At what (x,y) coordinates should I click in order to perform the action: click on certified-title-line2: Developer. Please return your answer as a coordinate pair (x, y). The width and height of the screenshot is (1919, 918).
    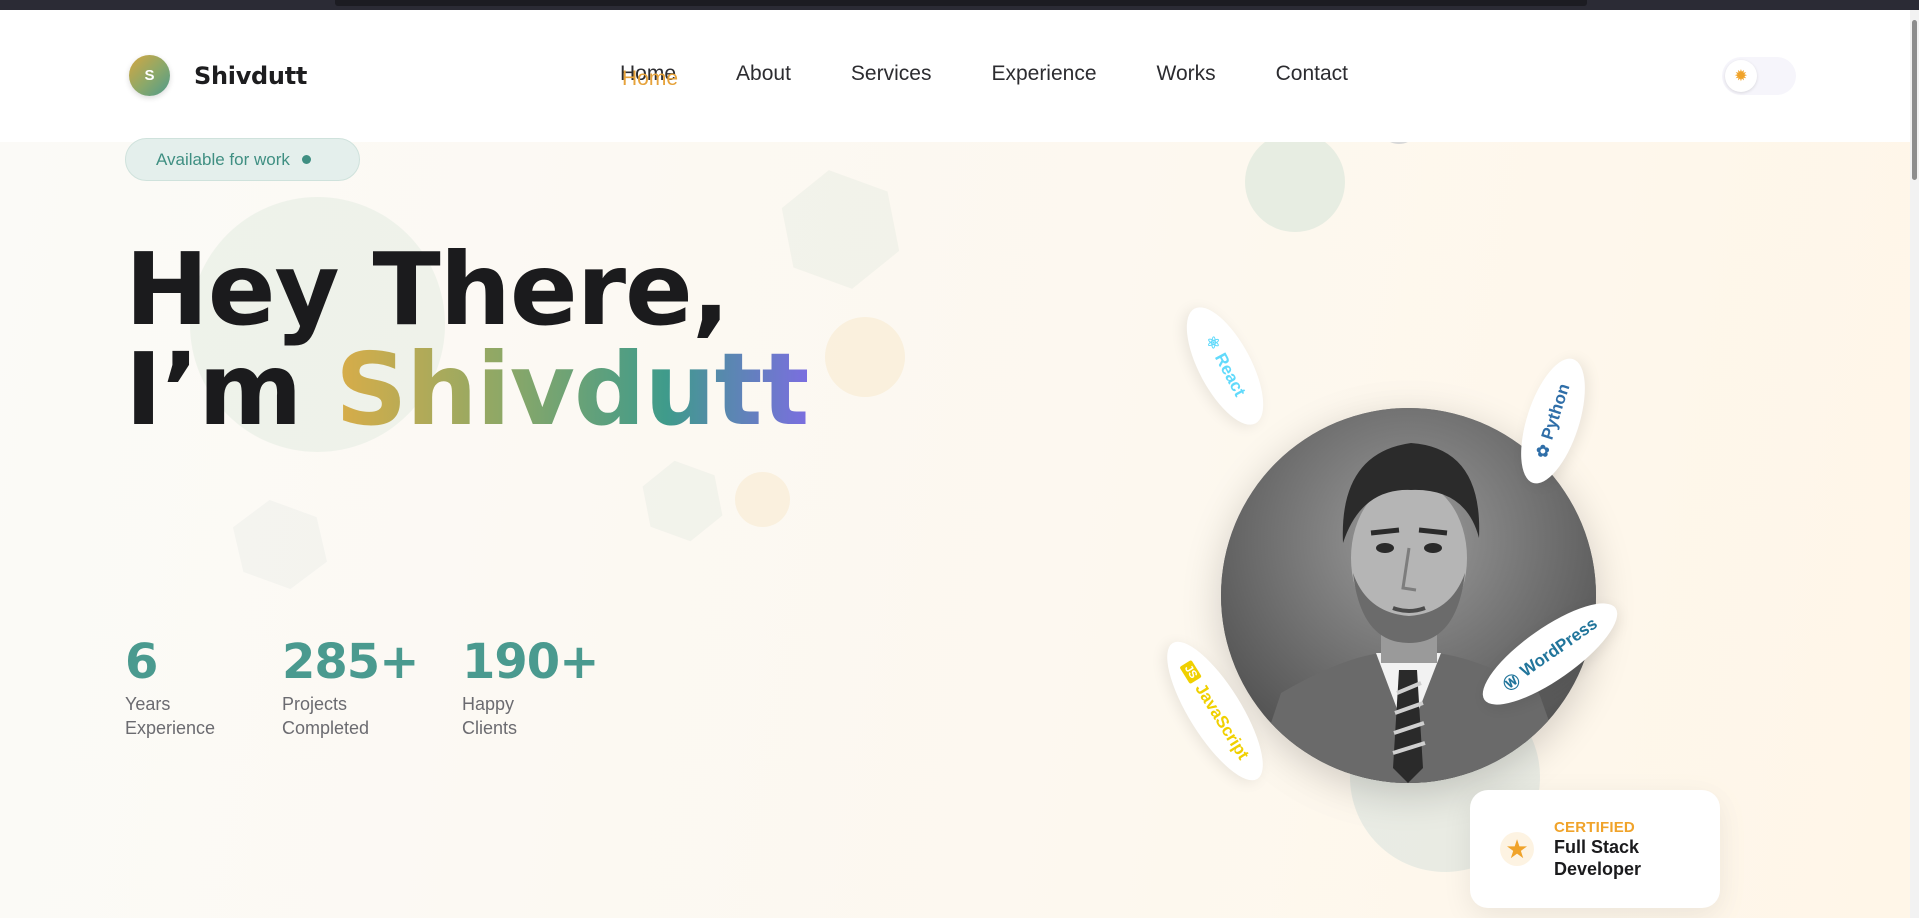
    Looking at the image, I should click on (1598, 868).